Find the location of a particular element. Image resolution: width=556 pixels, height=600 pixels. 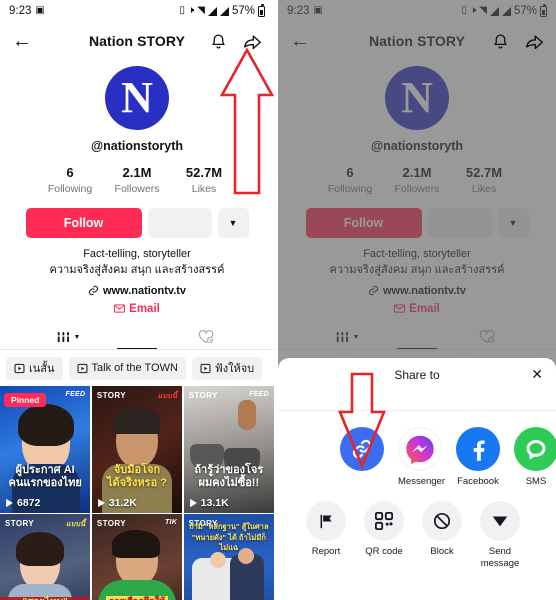

video-caption: จับมือโจก ได้จริงหรอ ? is located at coordinates (137, 476).